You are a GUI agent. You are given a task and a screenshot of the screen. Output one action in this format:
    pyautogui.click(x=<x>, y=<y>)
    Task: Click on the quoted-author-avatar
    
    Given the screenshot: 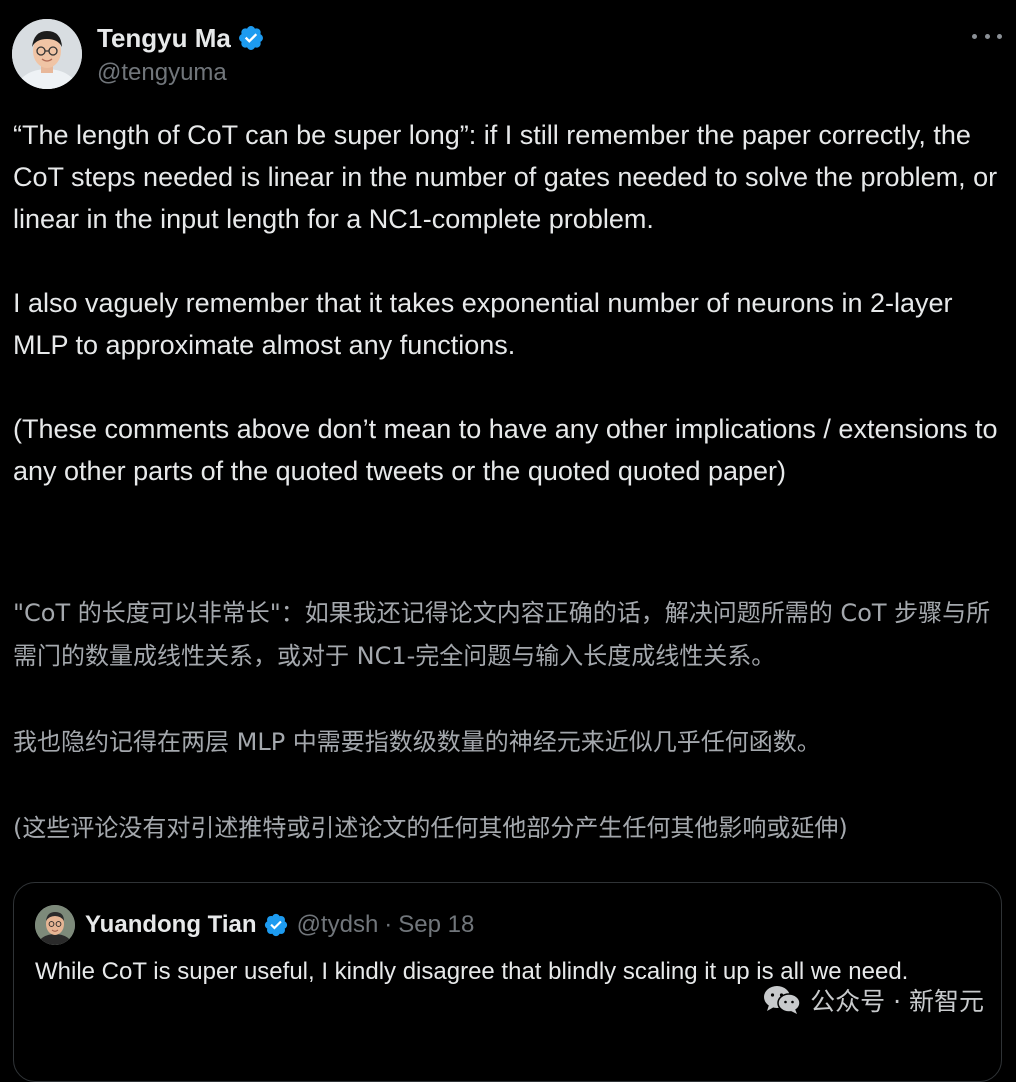 What is the action you would take?
    pyautogui.click(x=55, y=925)
    